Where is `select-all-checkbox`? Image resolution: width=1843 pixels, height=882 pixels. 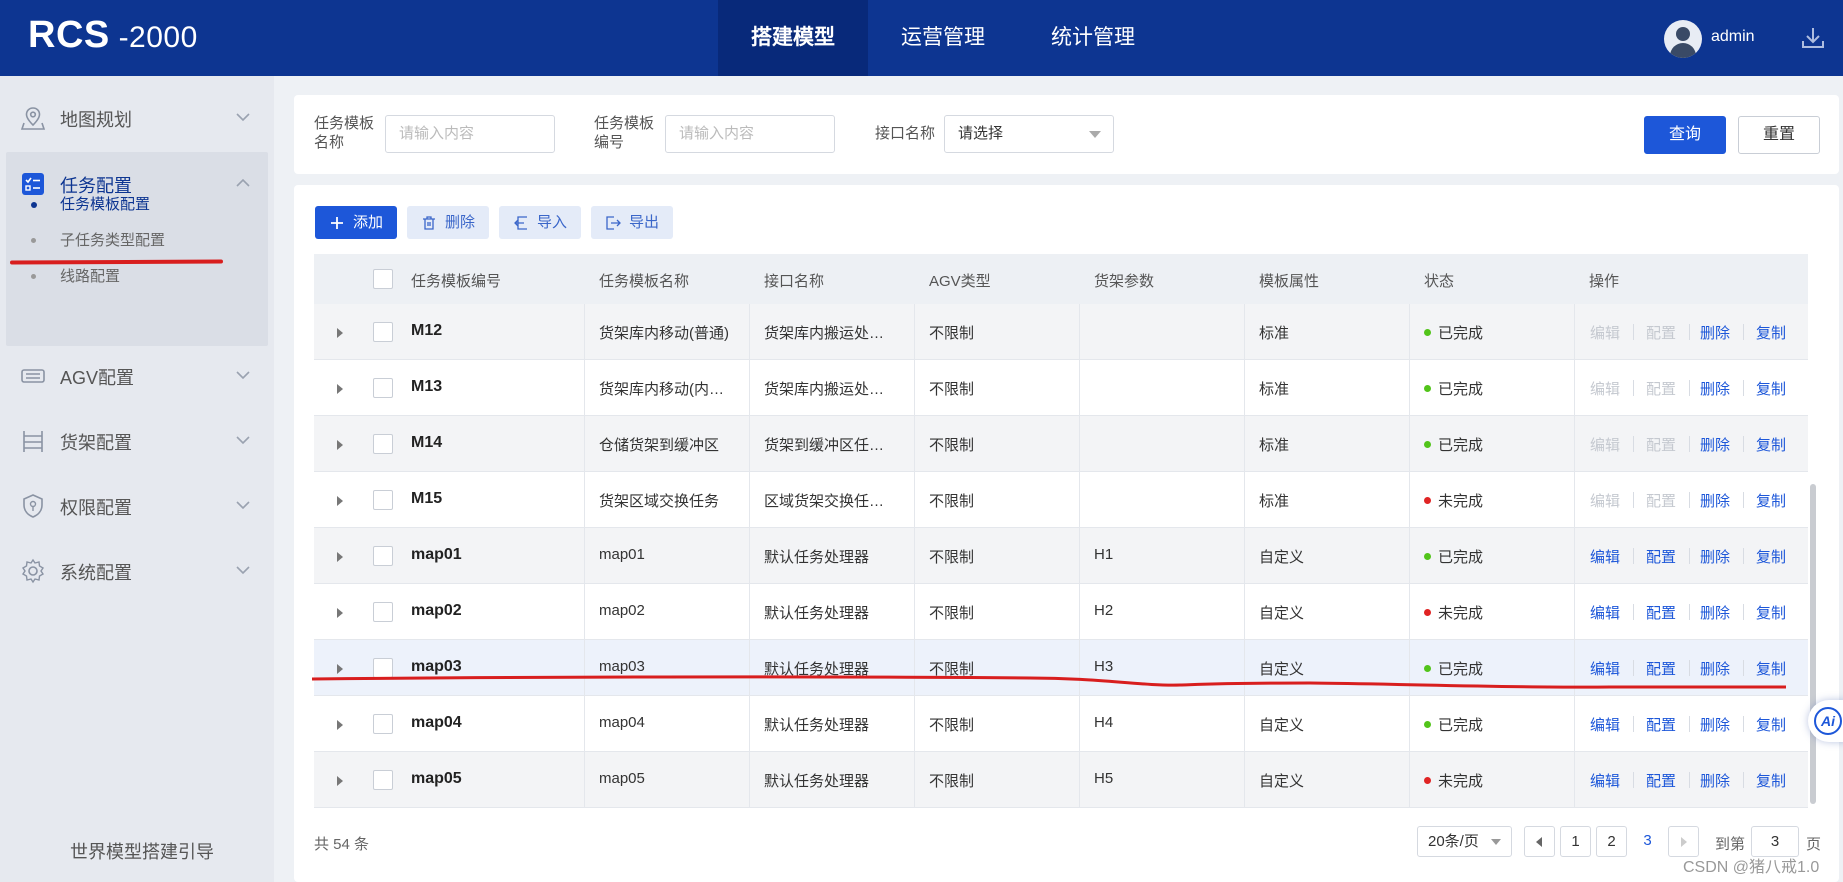 select-all-checkbox is located at coordinates (383, 279).